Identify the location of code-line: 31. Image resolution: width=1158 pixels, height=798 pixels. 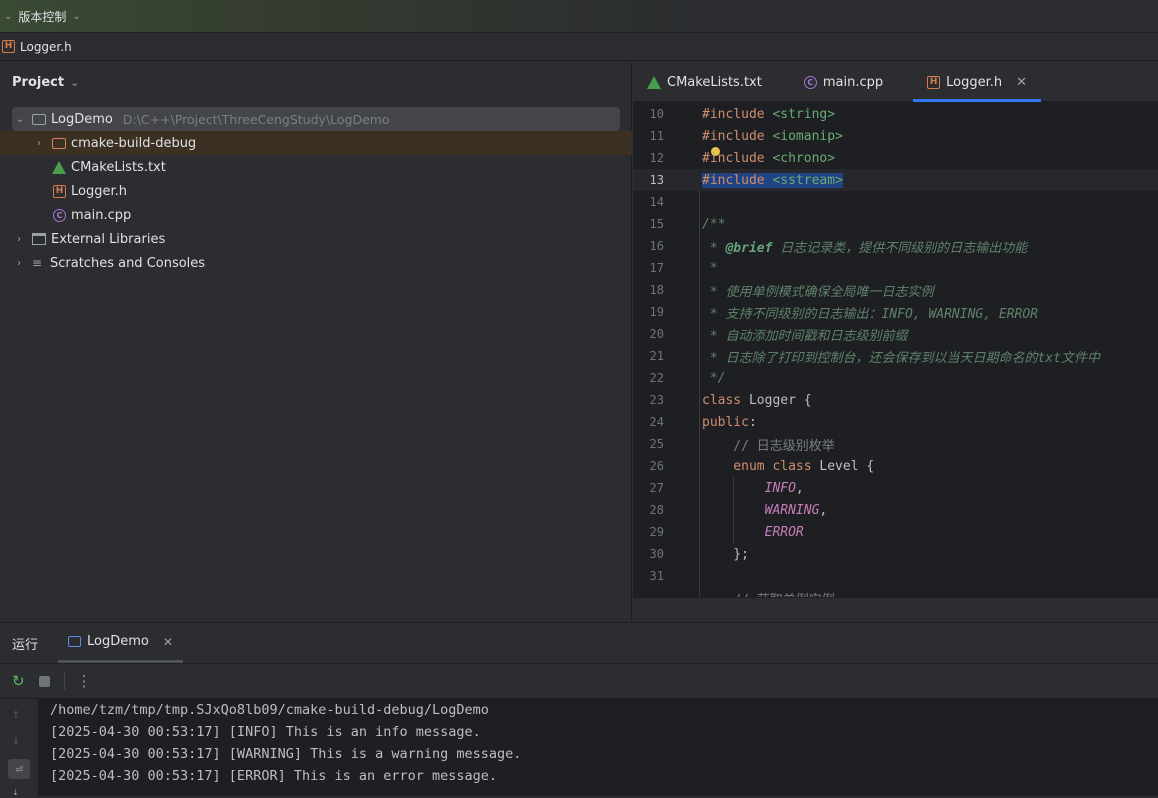
(656, 576).